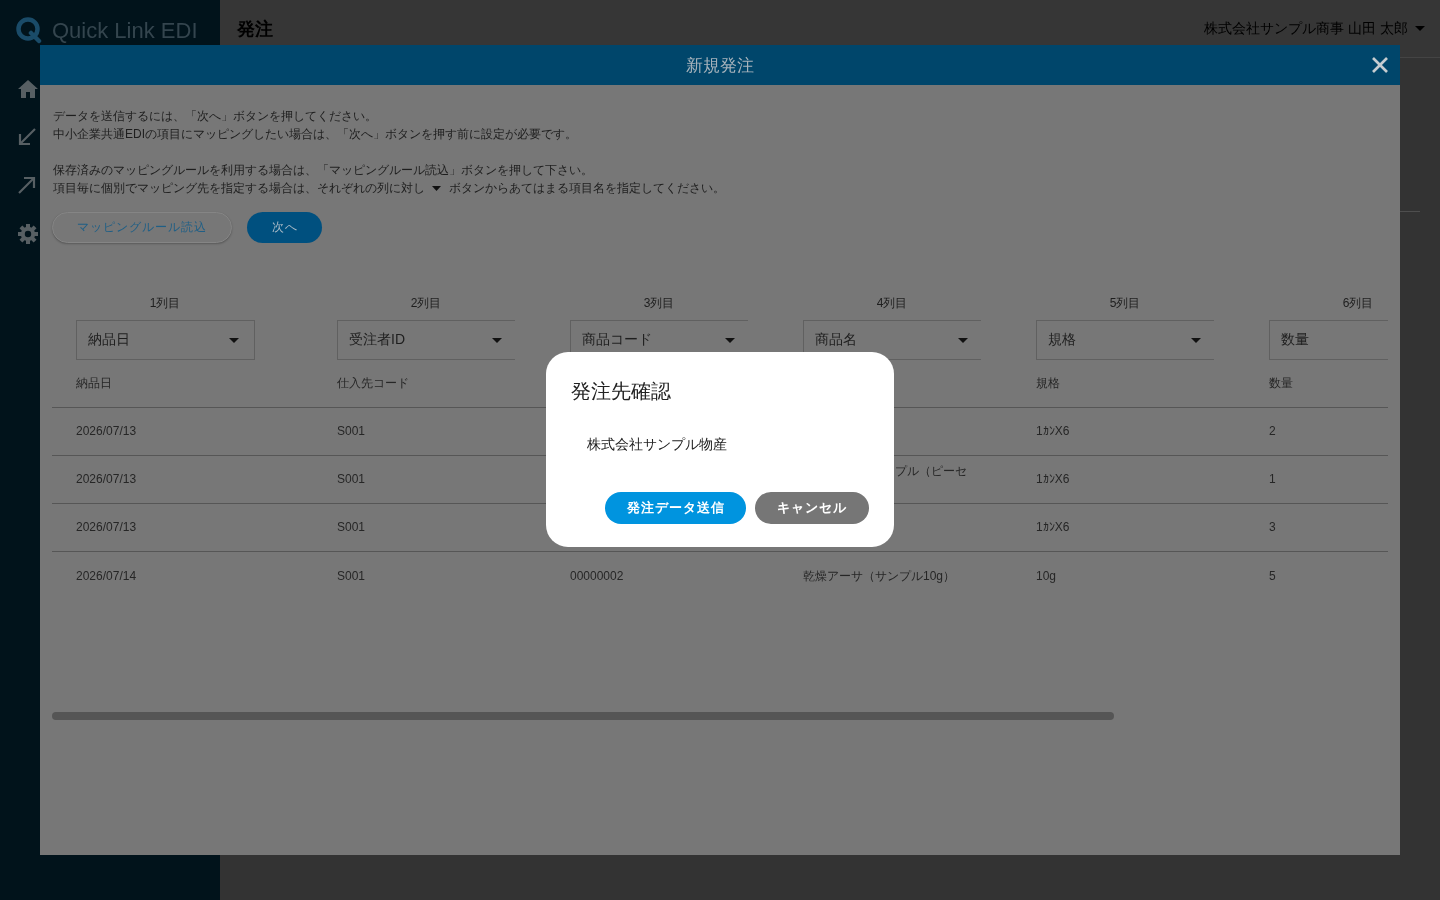 The image size is (1440, 900). Describe the element at coordinates (1281, 383) in the screenshot. I see `column-header: 数量` at that location.